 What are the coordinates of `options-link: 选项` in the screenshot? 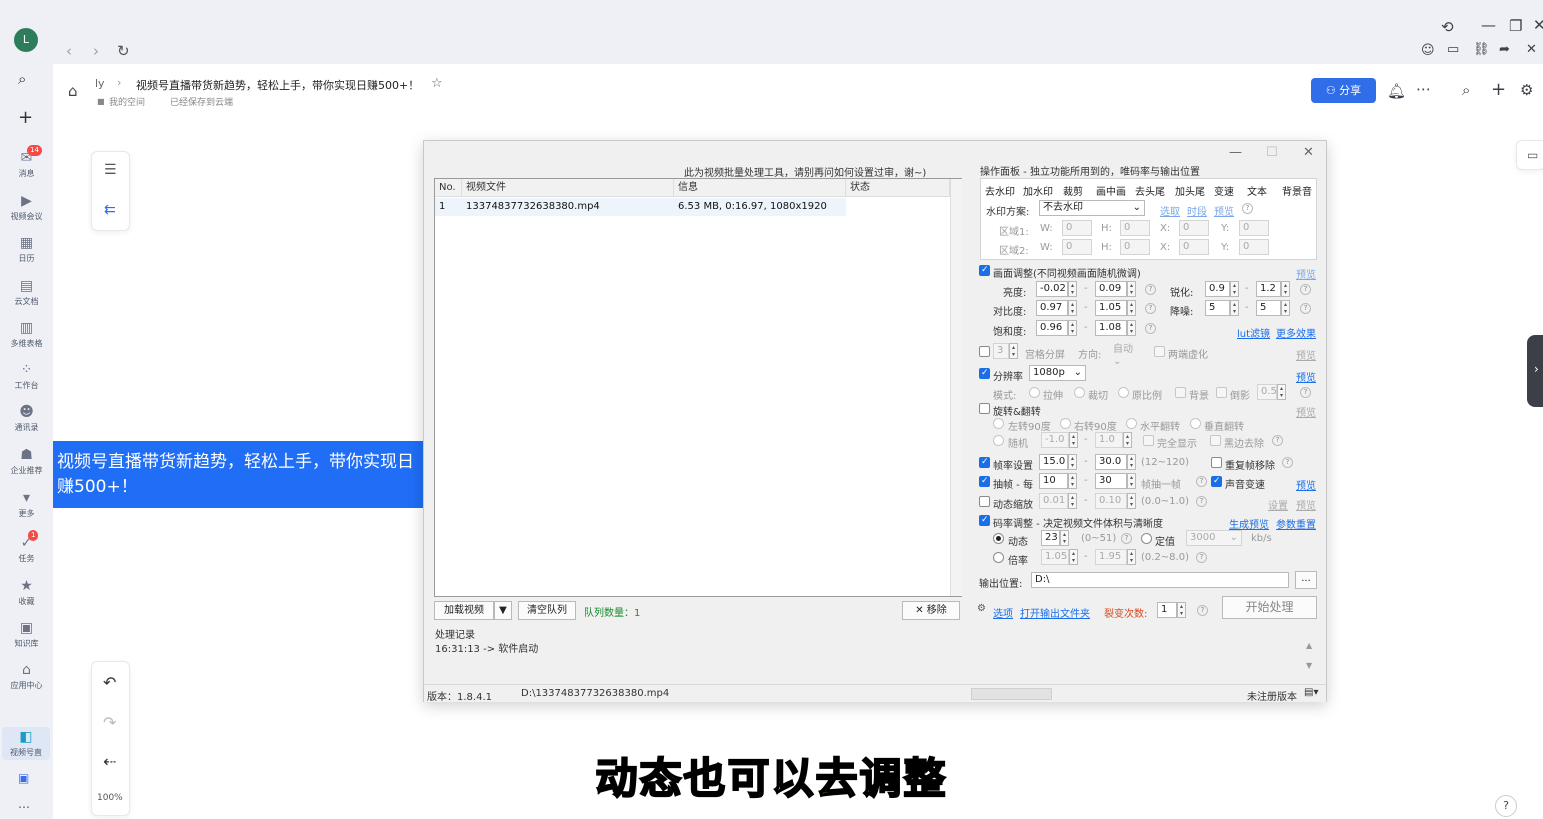 It's located at (1003, 612).